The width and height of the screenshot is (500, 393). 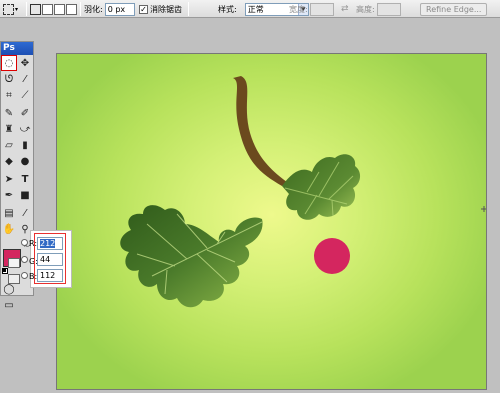 What do you see at coordinates (345, 9) in the screenshot?
I see `swap-dimensions-icon: ⇄` at bounding box center [345, 9].